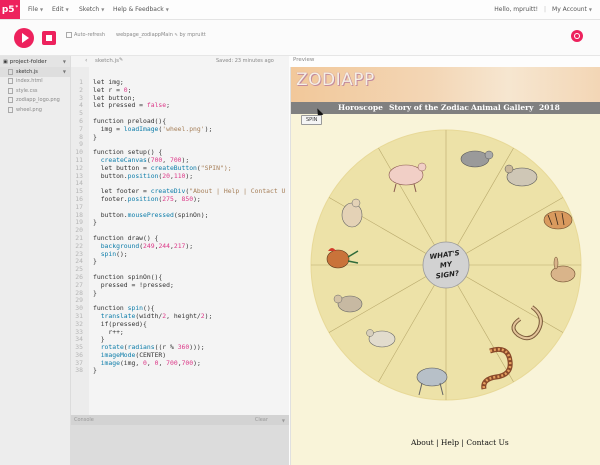 This screenshot has height=465, width=600. I want to click on p5-logo: p5 *, so click(10, 9).